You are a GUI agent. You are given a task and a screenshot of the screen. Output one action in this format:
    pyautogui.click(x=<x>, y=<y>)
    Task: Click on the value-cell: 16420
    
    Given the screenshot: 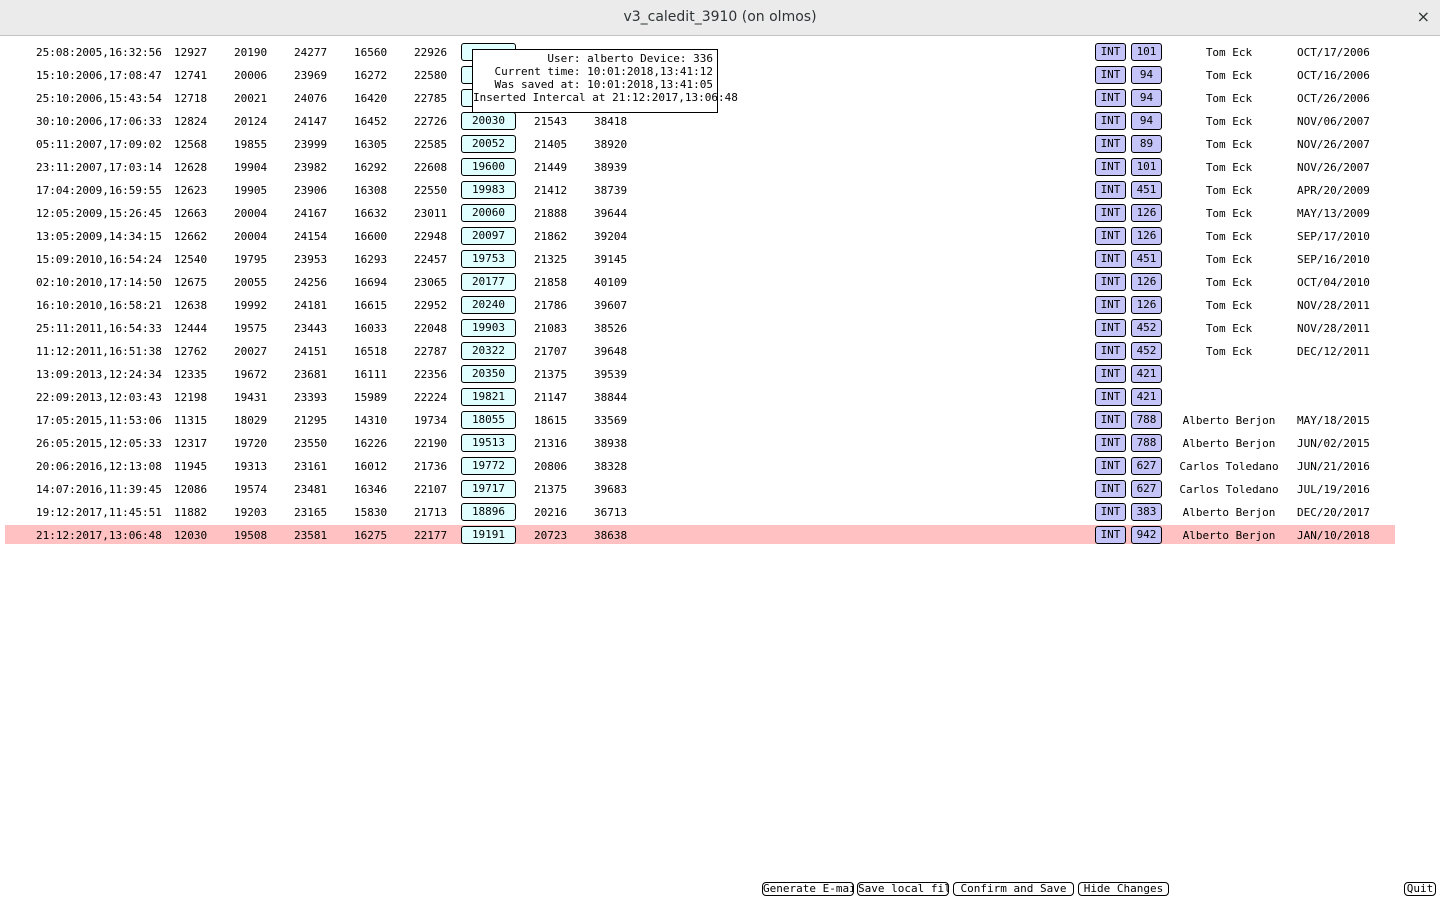 What is the action you would take?
    pyautogui.click(x=371, y=98)
    